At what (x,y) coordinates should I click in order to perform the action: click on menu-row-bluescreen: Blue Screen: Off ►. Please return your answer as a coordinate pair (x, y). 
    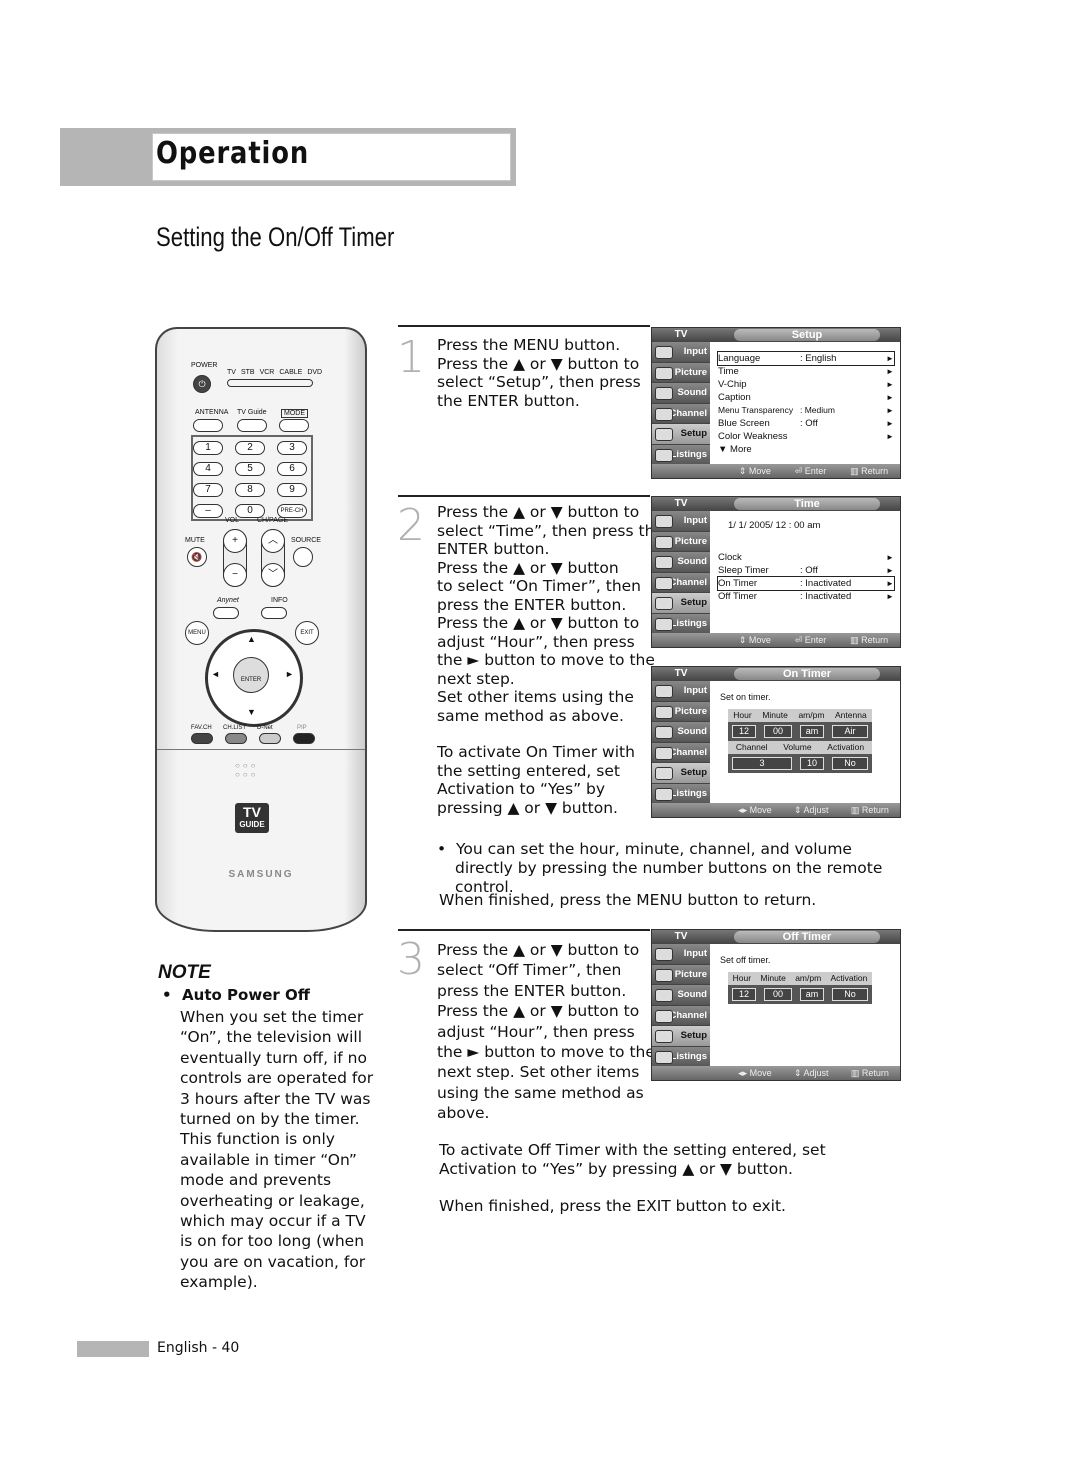
    Looking at the image, I should click on (806, 423).